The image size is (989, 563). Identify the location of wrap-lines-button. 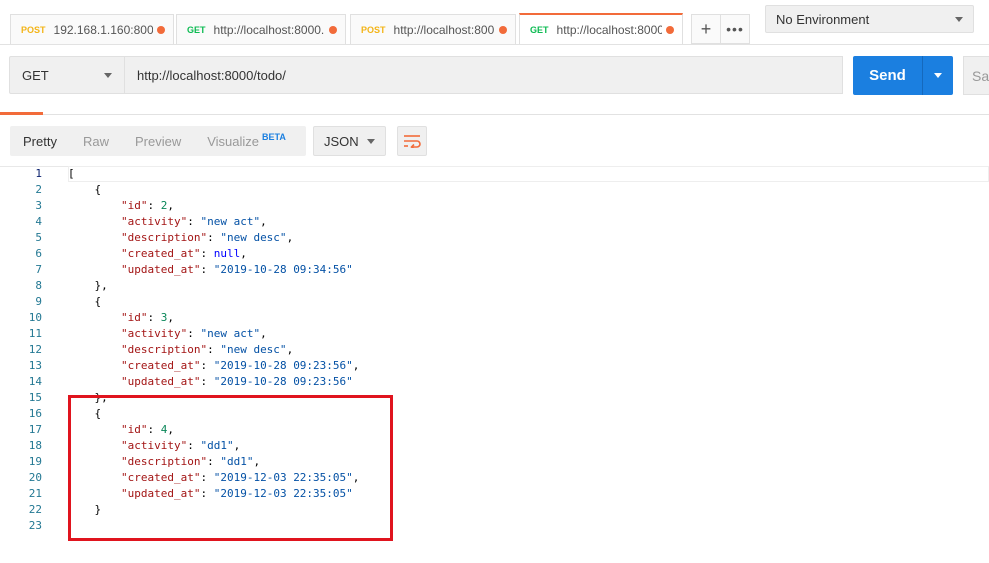
(412, 141).